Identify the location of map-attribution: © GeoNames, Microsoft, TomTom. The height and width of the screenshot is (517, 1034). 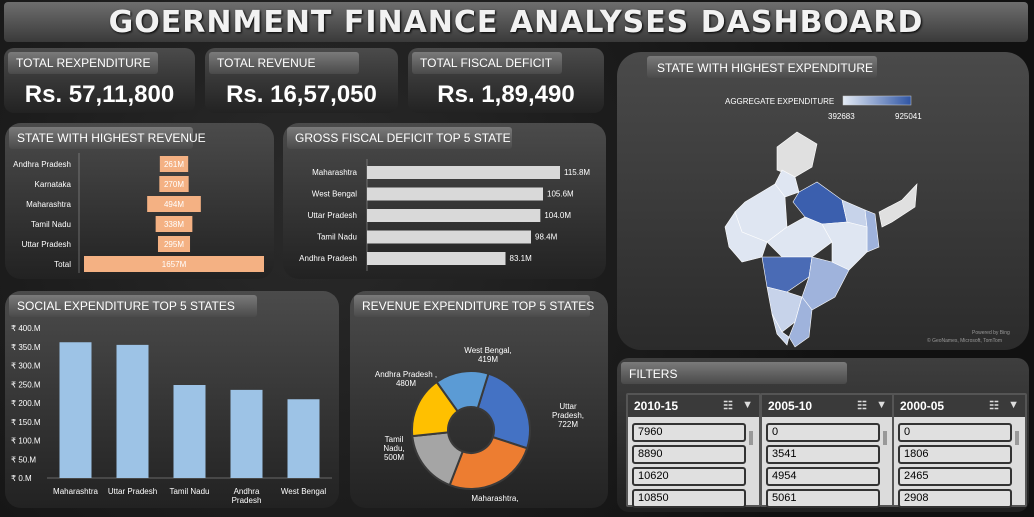
(964, 340).